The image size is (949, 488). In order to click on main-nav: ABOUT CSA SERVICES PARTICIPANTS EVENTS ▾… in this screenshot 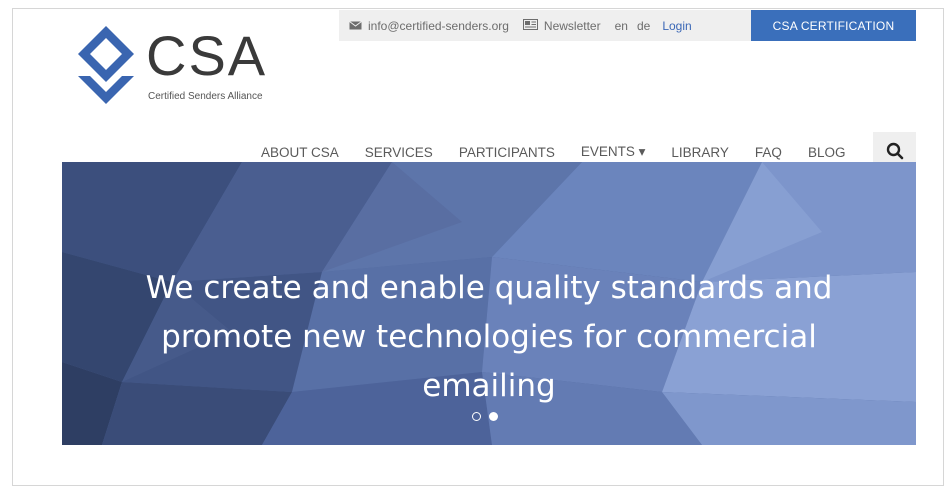, I will do `click(553, 147)`.